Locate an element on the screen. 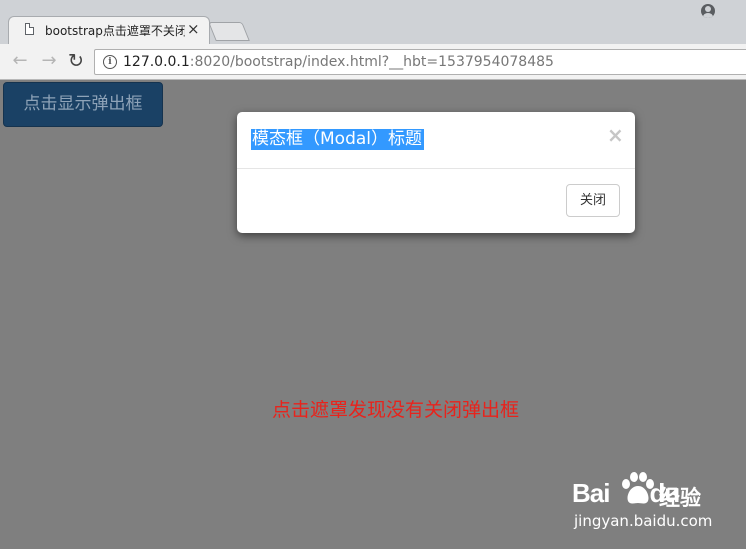  forward-icon: → is located at coordinates (49, 61).